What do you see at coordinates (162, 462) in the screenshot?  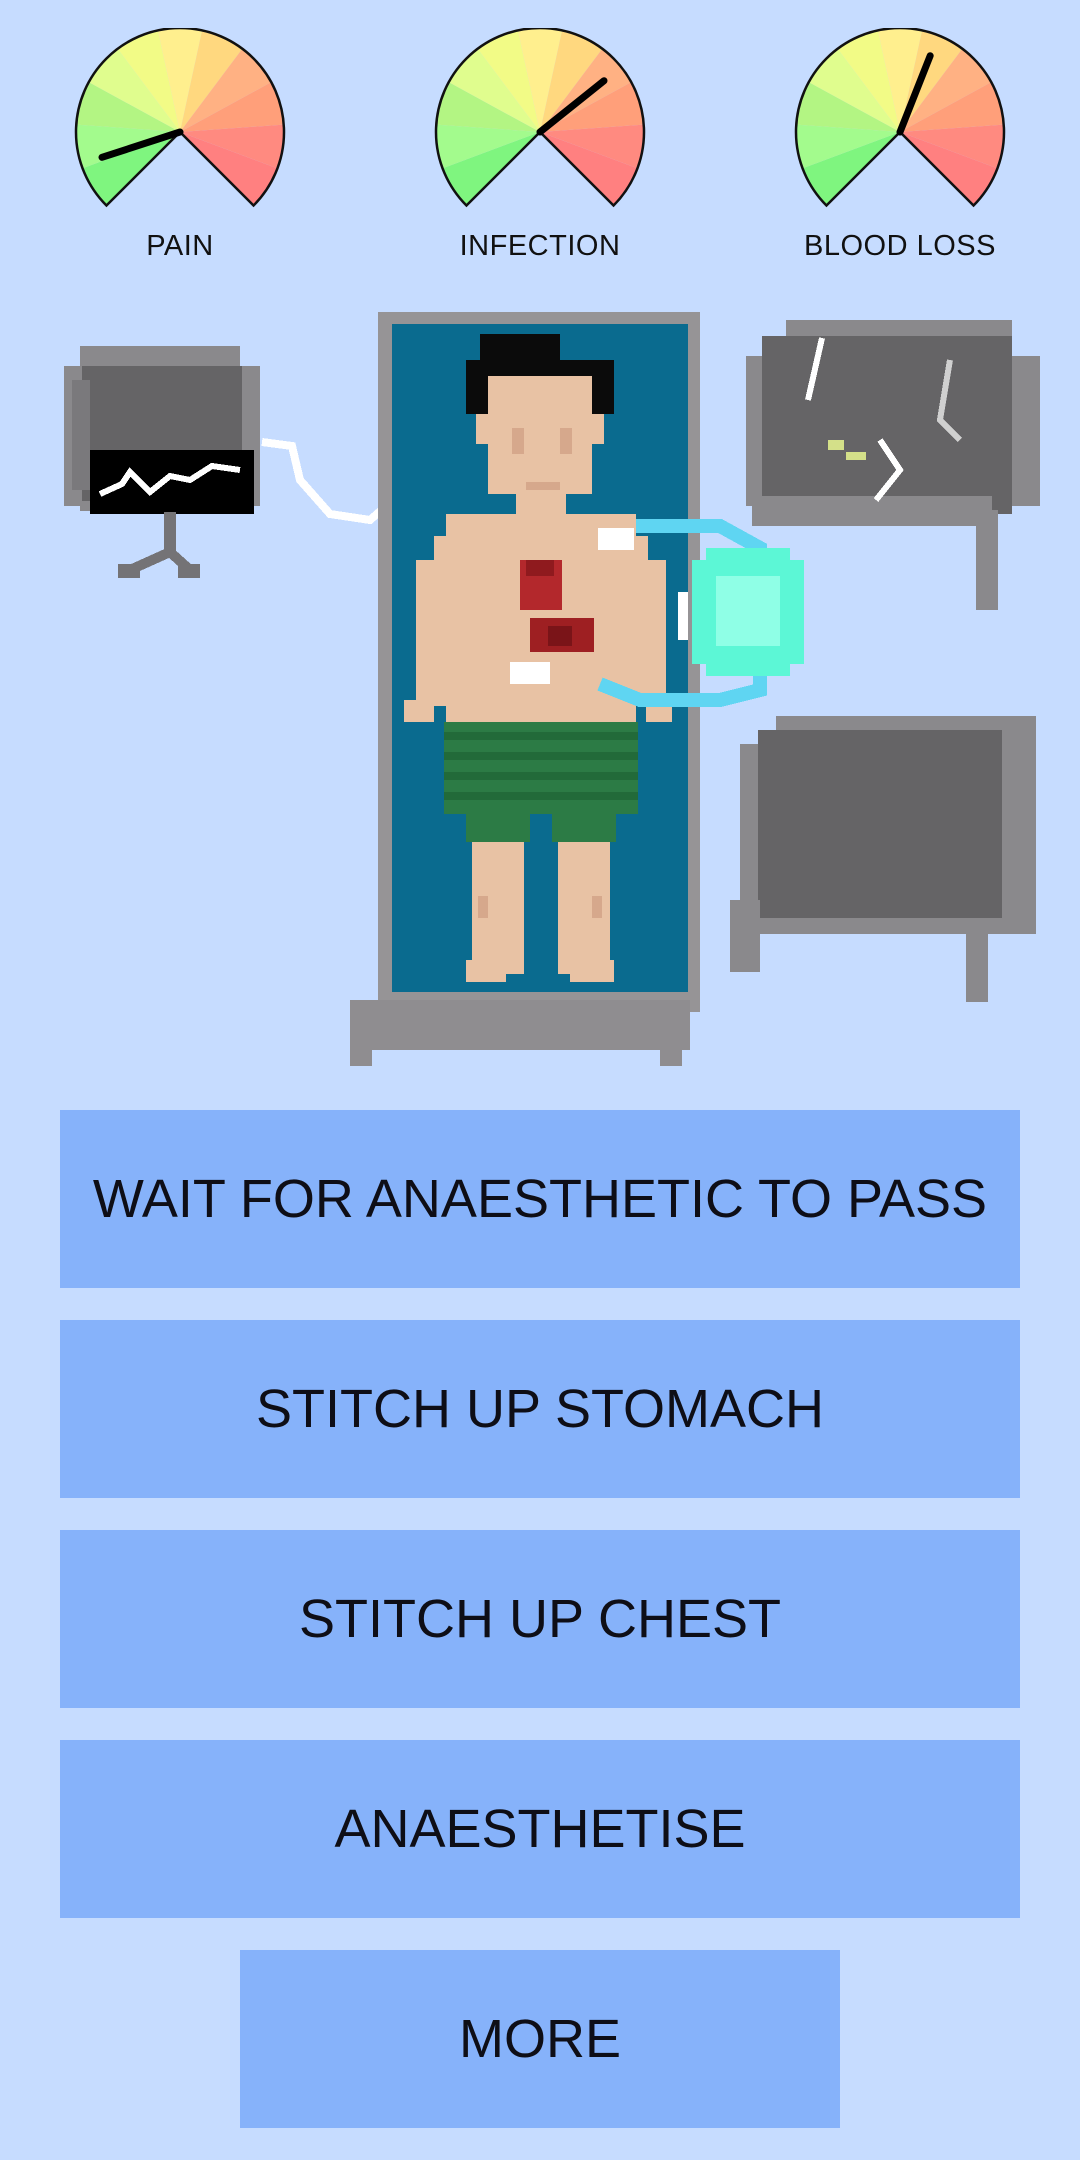 I see `heart-monitor` at bounding box center [162, 462].